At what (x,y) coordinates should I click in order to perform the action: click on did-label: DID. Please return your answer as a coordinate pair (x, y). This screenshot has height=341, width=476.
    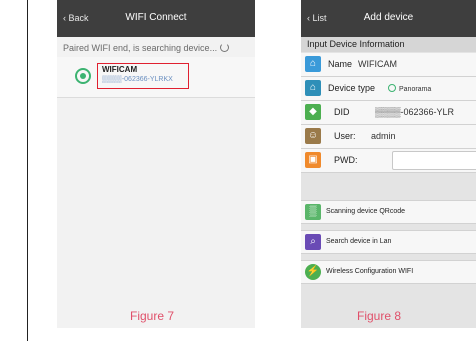
    Looking at the image, I should click on (342, 112).